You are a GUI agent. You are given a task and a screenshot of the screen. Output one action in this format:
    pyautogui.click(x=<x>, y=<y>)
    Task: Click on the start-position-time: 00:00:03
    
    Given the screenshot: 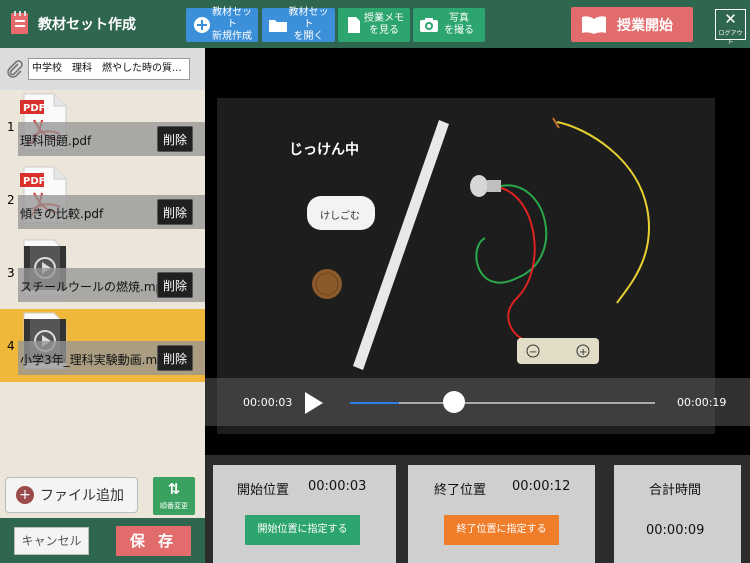 What is the action you would take?
    pyautogui.click(x=337, y=486)
    